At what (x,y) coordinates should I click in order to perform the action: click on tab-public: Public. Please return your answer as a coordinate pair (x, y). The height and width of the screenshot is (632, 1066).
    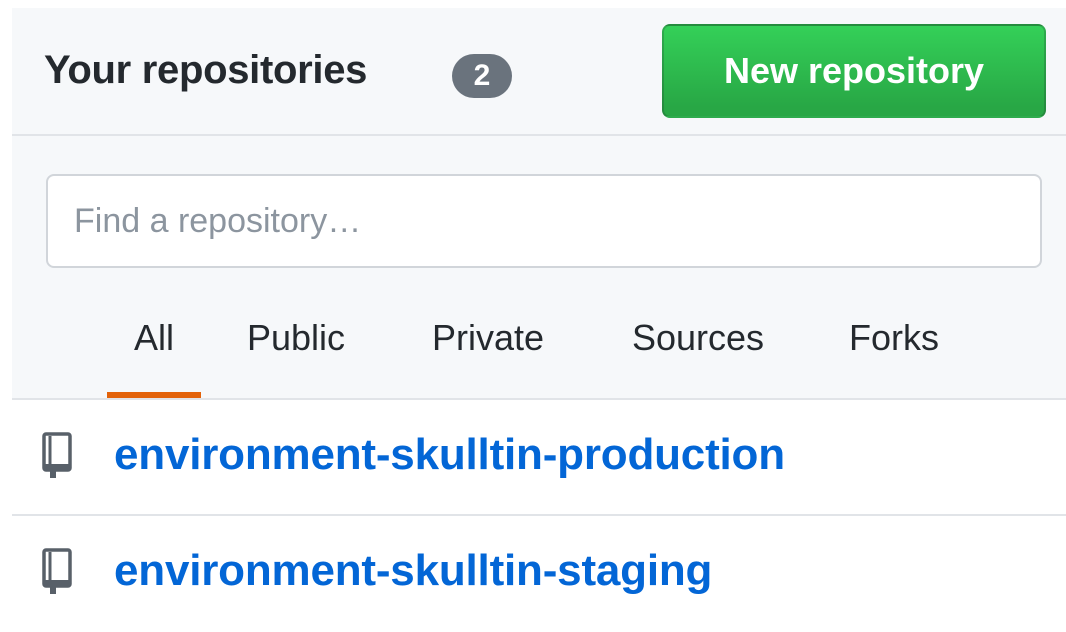
    Looking at the image, I should click on (296, 353).